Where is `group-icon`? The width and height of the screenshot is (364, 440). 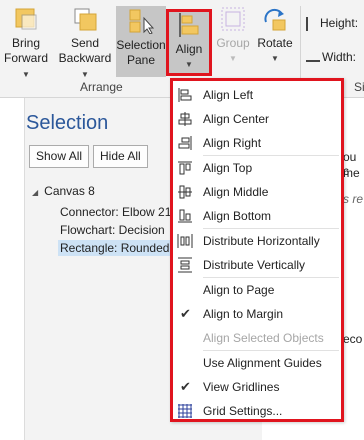 group-icon is located at coordinates (233, 19).